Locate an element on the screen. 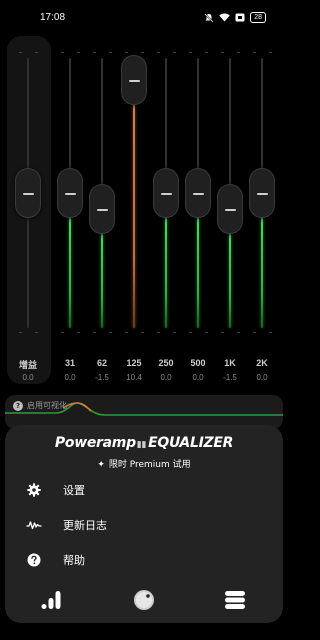 Image resolution: width=320 pixels, height=640 pixels. premium-label: 限时 Premium 试用 is located at coordinates (149, 465).